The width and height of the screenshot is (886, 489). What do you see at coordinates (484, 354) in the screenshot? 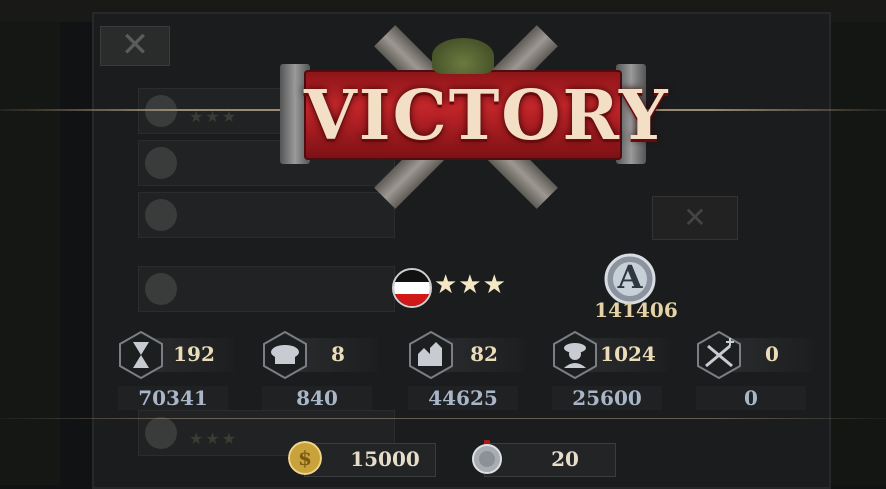
I see `stat-value: 82` at bounding box center [484, 354].